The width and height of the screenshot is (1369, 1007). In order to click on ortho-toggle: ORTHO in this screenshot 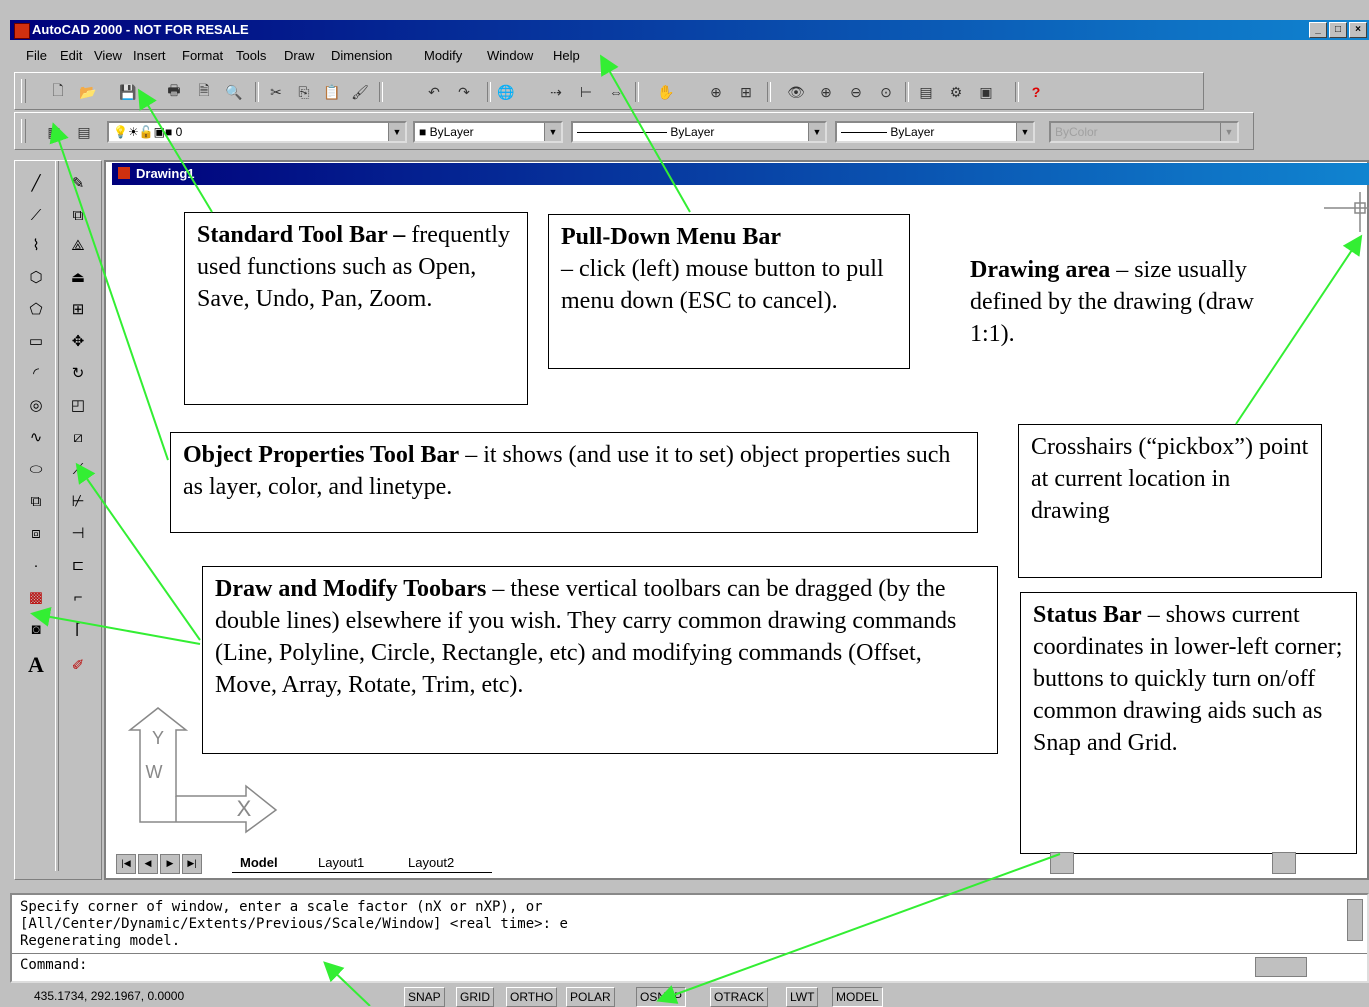, I will do `click(532, 997)`.